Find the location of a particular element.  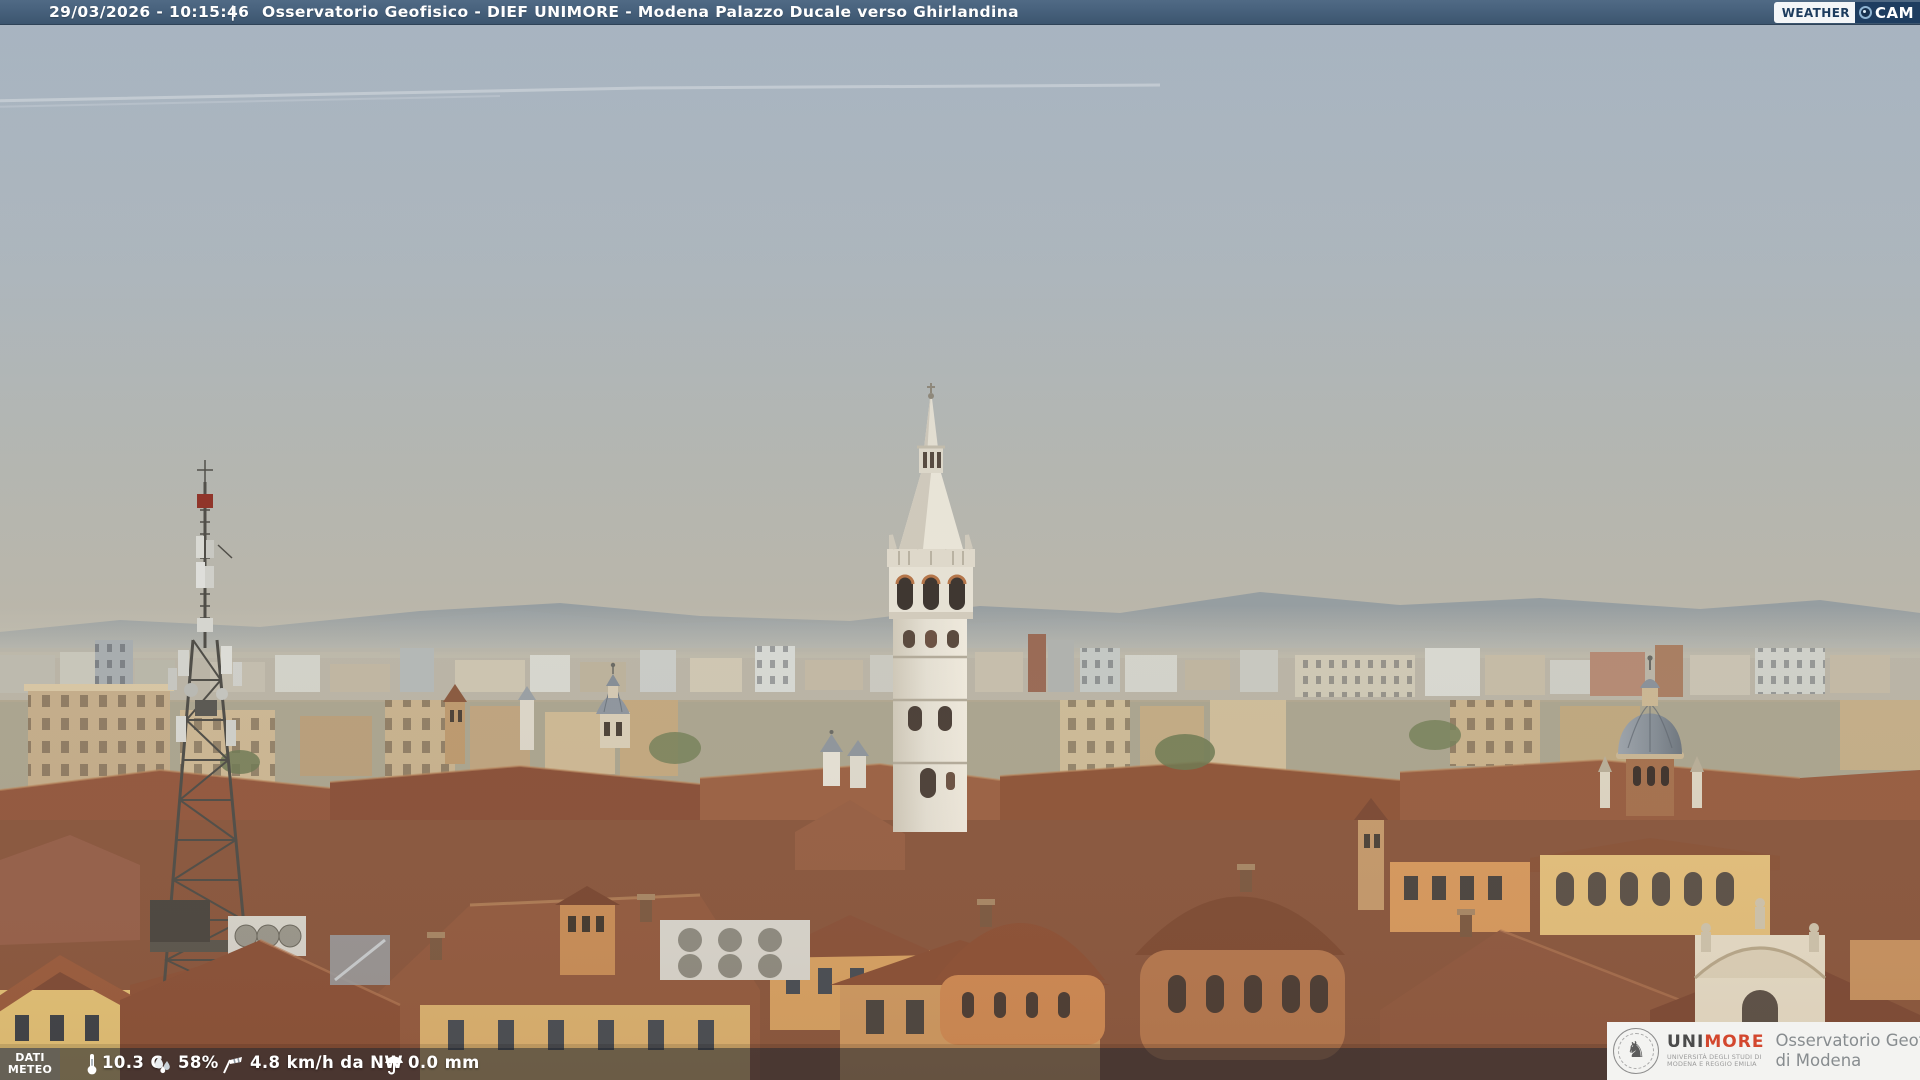

weathercam-weather-text: WEATHER is located at coordinates (1815, 12).